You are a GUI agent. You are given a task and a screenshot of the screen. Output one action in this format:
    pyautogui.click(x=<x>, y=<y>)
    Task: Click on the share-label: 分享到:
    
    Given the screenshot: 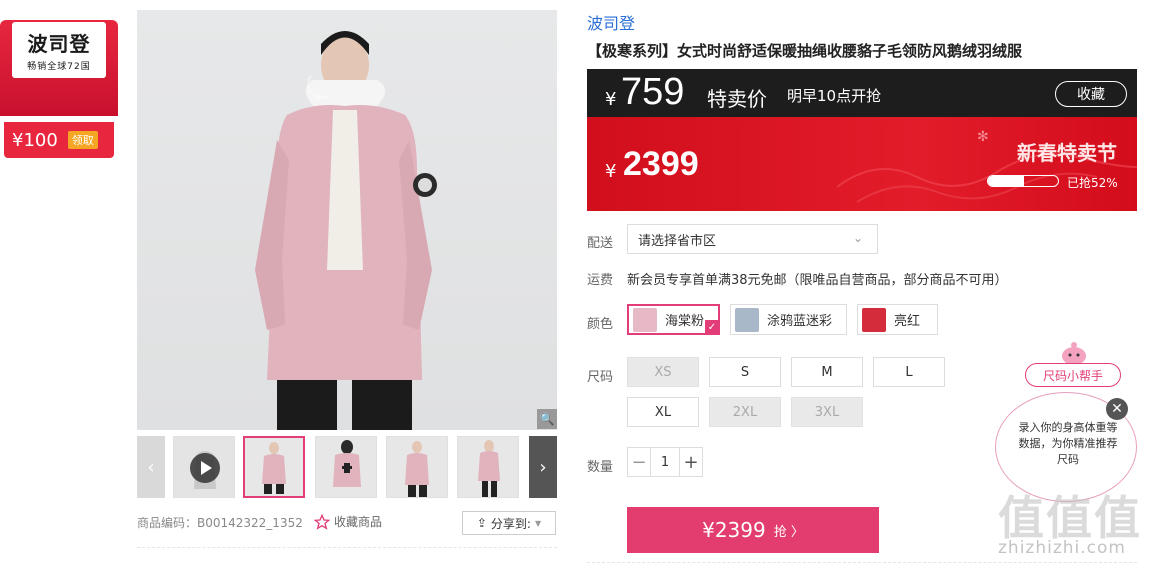 What is the action you would take?
    pyautogui.click(x=510, y=523)
    